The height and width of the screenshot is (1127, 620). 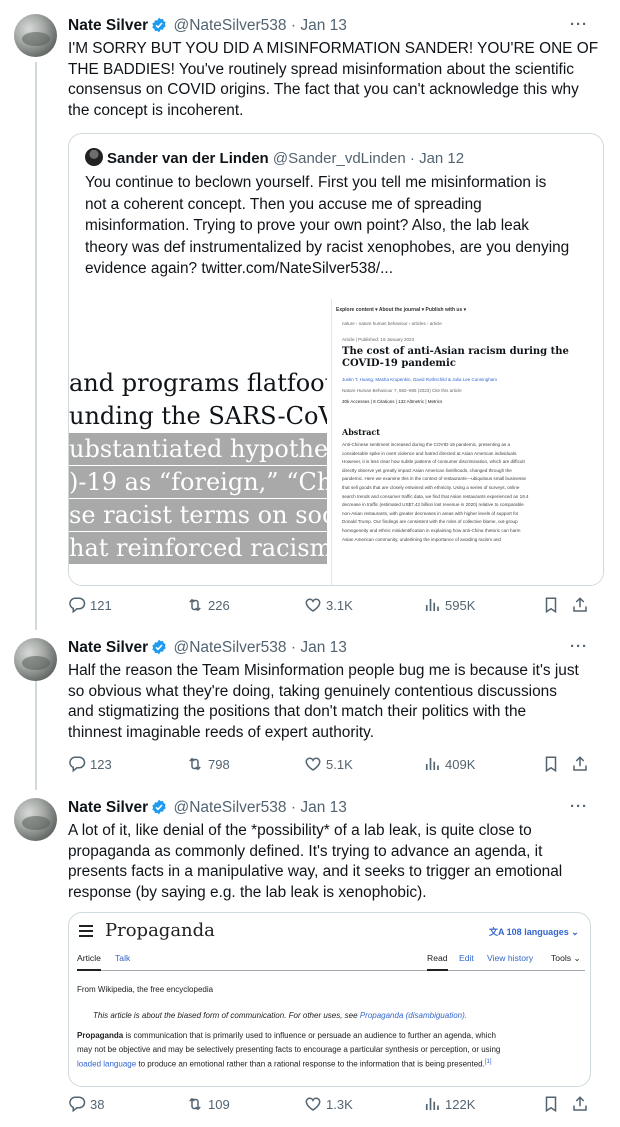 What do you see at coordinates (219, 764) in the screenshot?
I see `retweet-count: 798` at bounding box center [219, 764].